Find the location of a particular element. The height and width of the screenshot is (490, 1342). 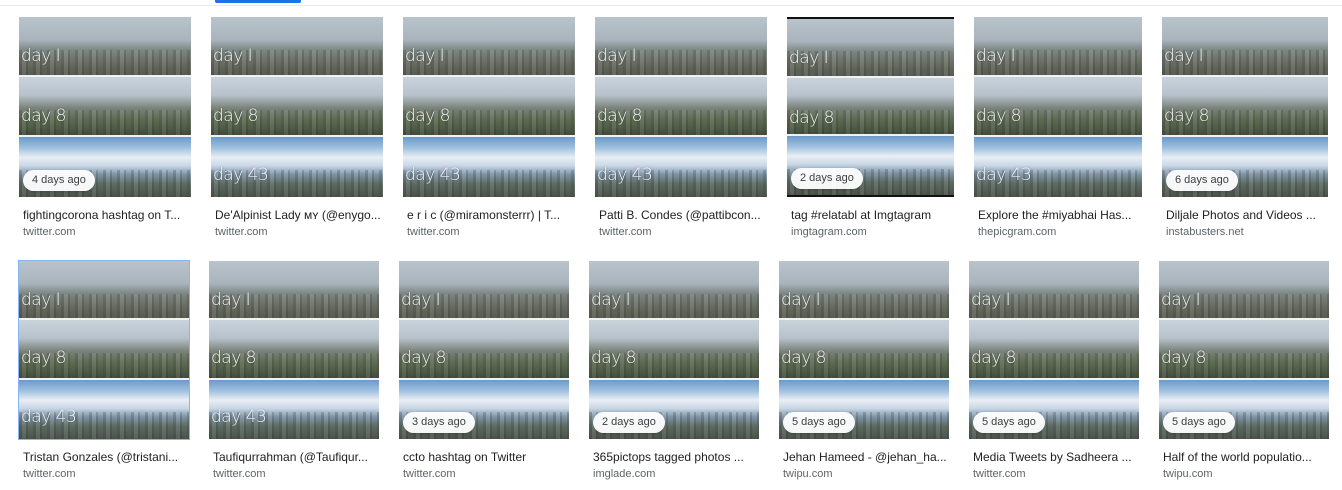

result-title: tag #relatabl at Imgtagram is located at coordinates (872, 215).